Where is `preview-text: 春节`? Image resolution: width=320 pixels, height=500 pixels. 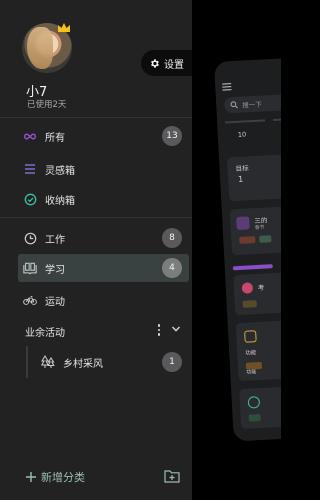 preview-text: 春节 is located at coordinates (259, 228).